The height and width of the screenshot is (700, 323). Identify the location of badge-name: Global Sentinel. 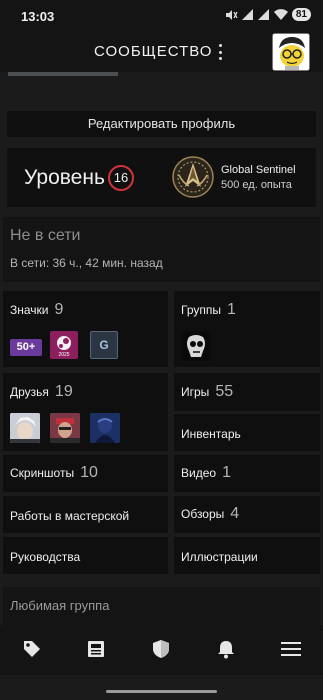
(258, 170).